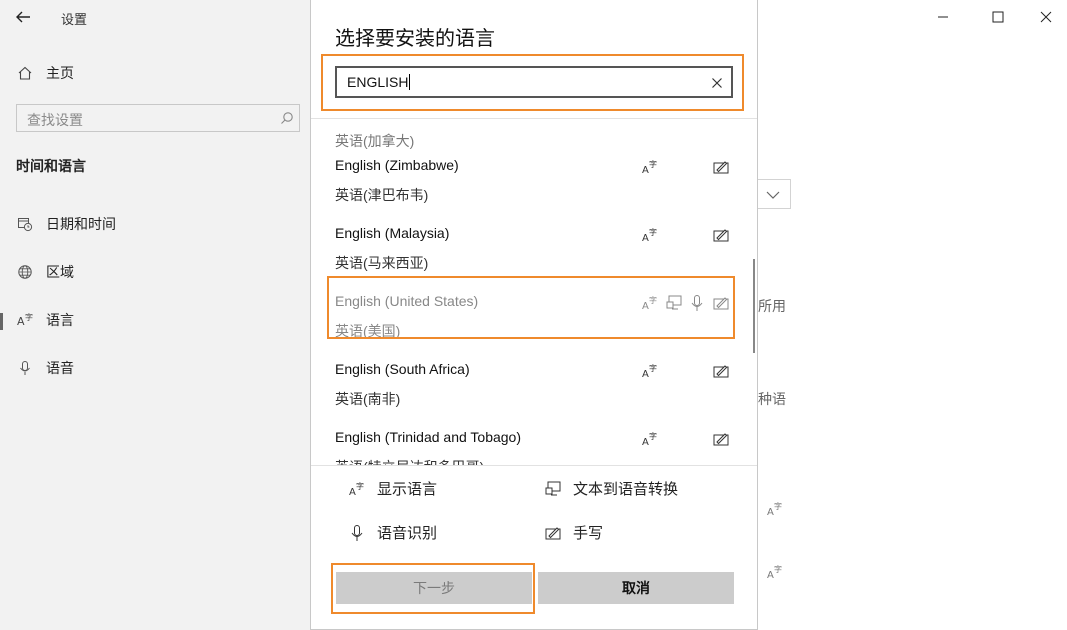  Describe the element at coordinates (717, 82) in the screenshot. I see `clear-icon` at that location.